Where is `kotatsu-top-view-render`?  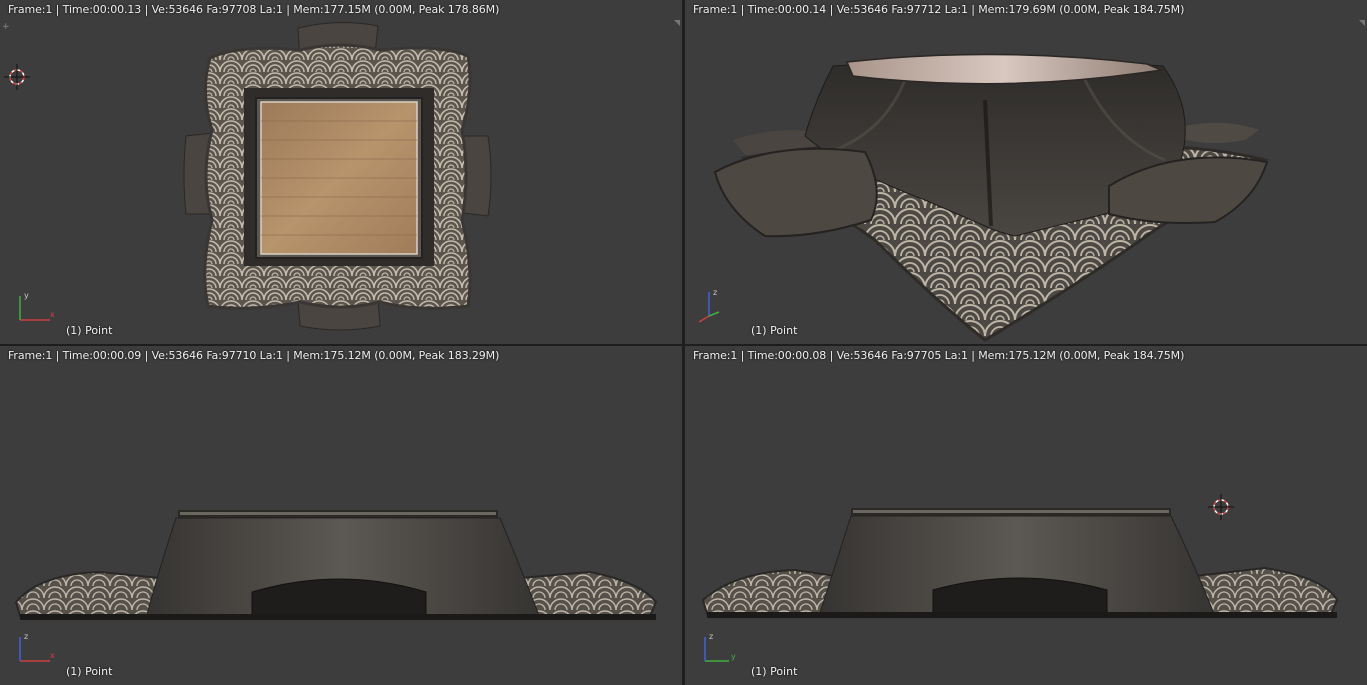
kotatsu-top-view-render is located at coordinates (337, 176).